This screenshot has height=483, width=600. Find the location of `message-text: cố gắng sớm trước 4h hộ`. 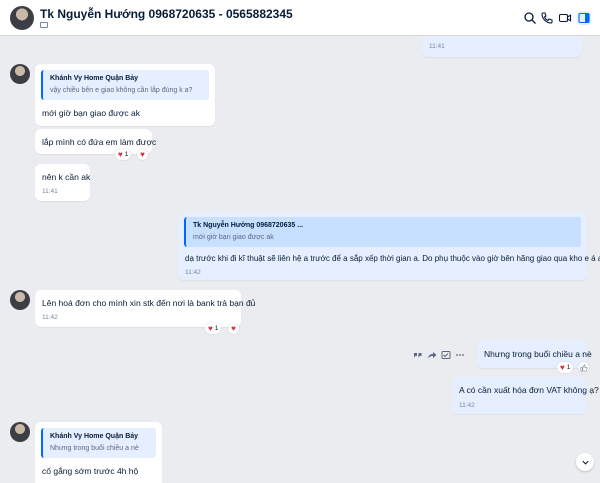

message-text: cố gắng sớm trước 4h hộ is located at coordinates (90, 471).